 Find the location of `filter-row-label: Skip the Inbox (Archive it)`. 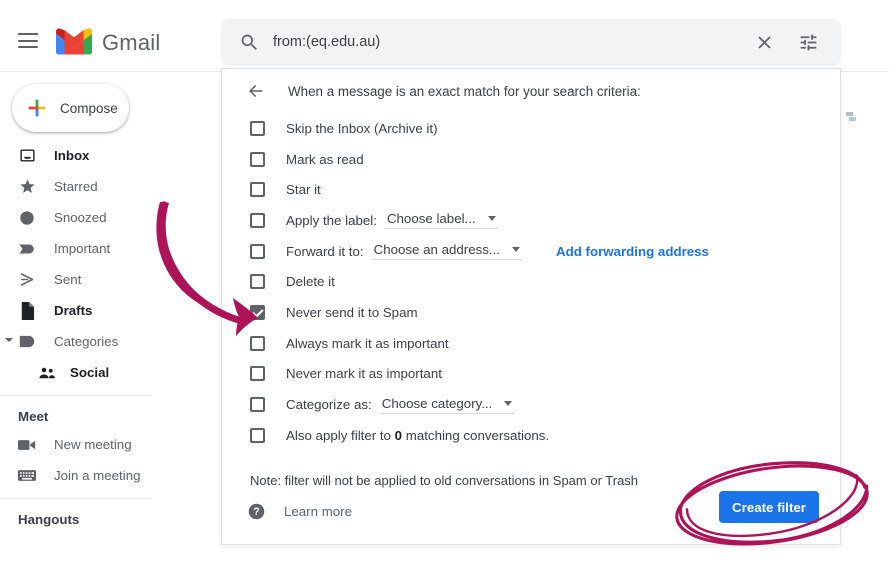

filter-row-label: Skip the Inbox (Archive it) is located at coordinates (362, 128).